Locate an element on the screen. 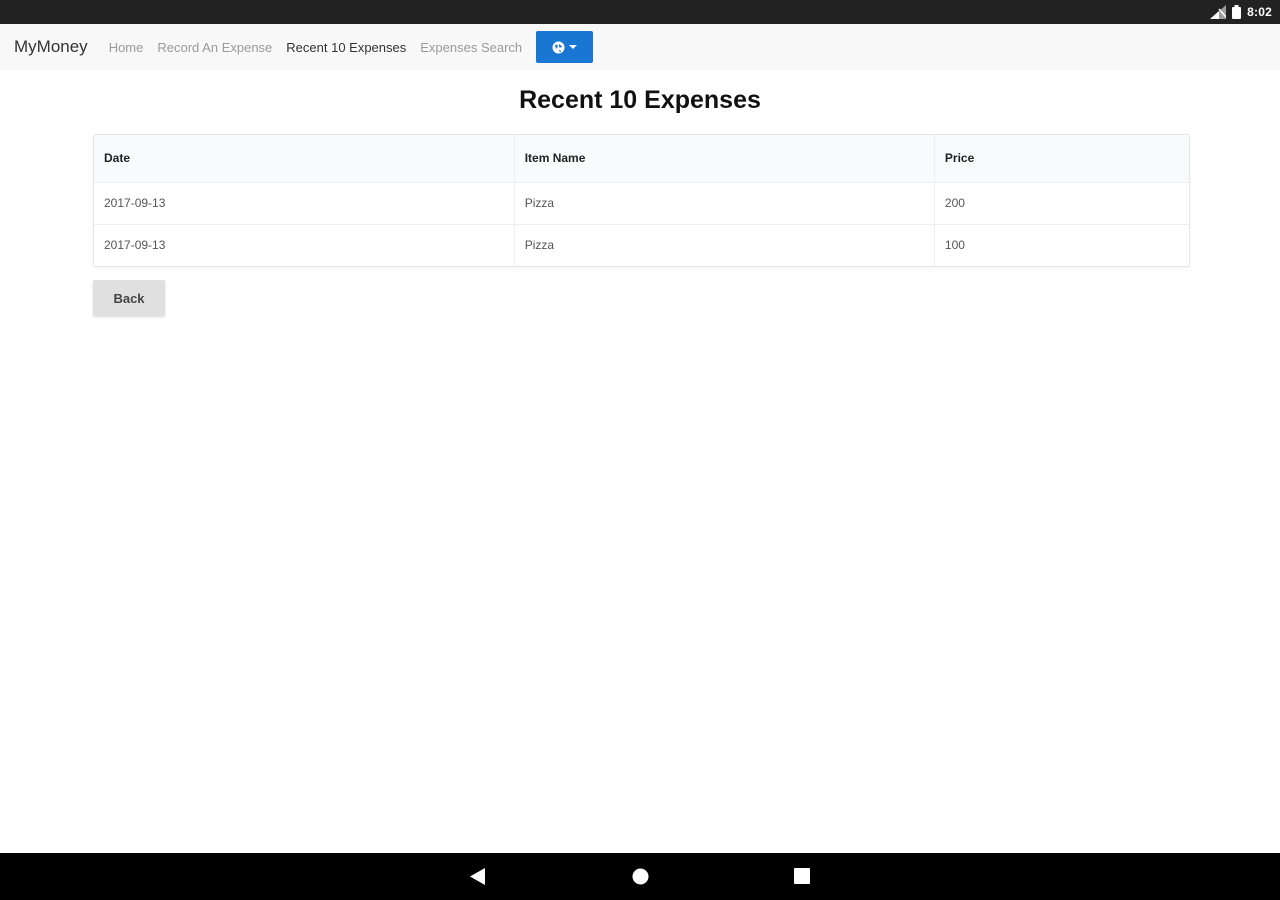 The width and height of the screenshot is (1280, 900). table-row: 2017-09-13 Pizza 100 is located at coordinates (641, 245).